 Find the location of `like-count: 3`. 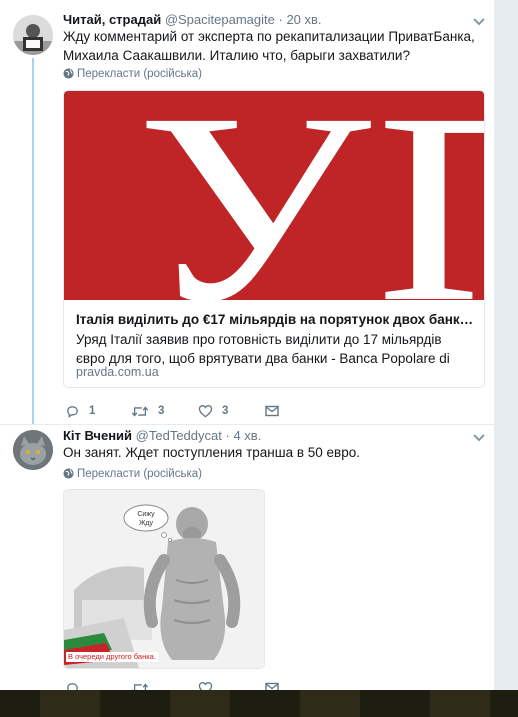

like-count: 3 is located at coordinates (225, 411).